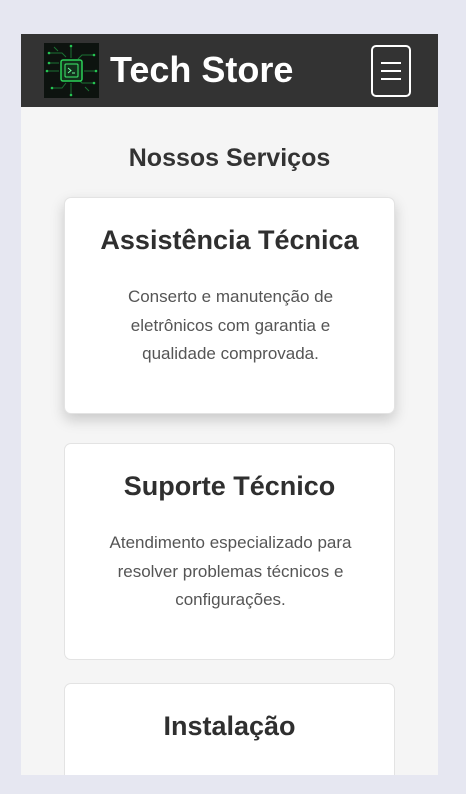  What do you see at coordinates (229, 486) in the screenshot?
I see `card-title: Suporte Técnico` at bounding box center [229, 486].